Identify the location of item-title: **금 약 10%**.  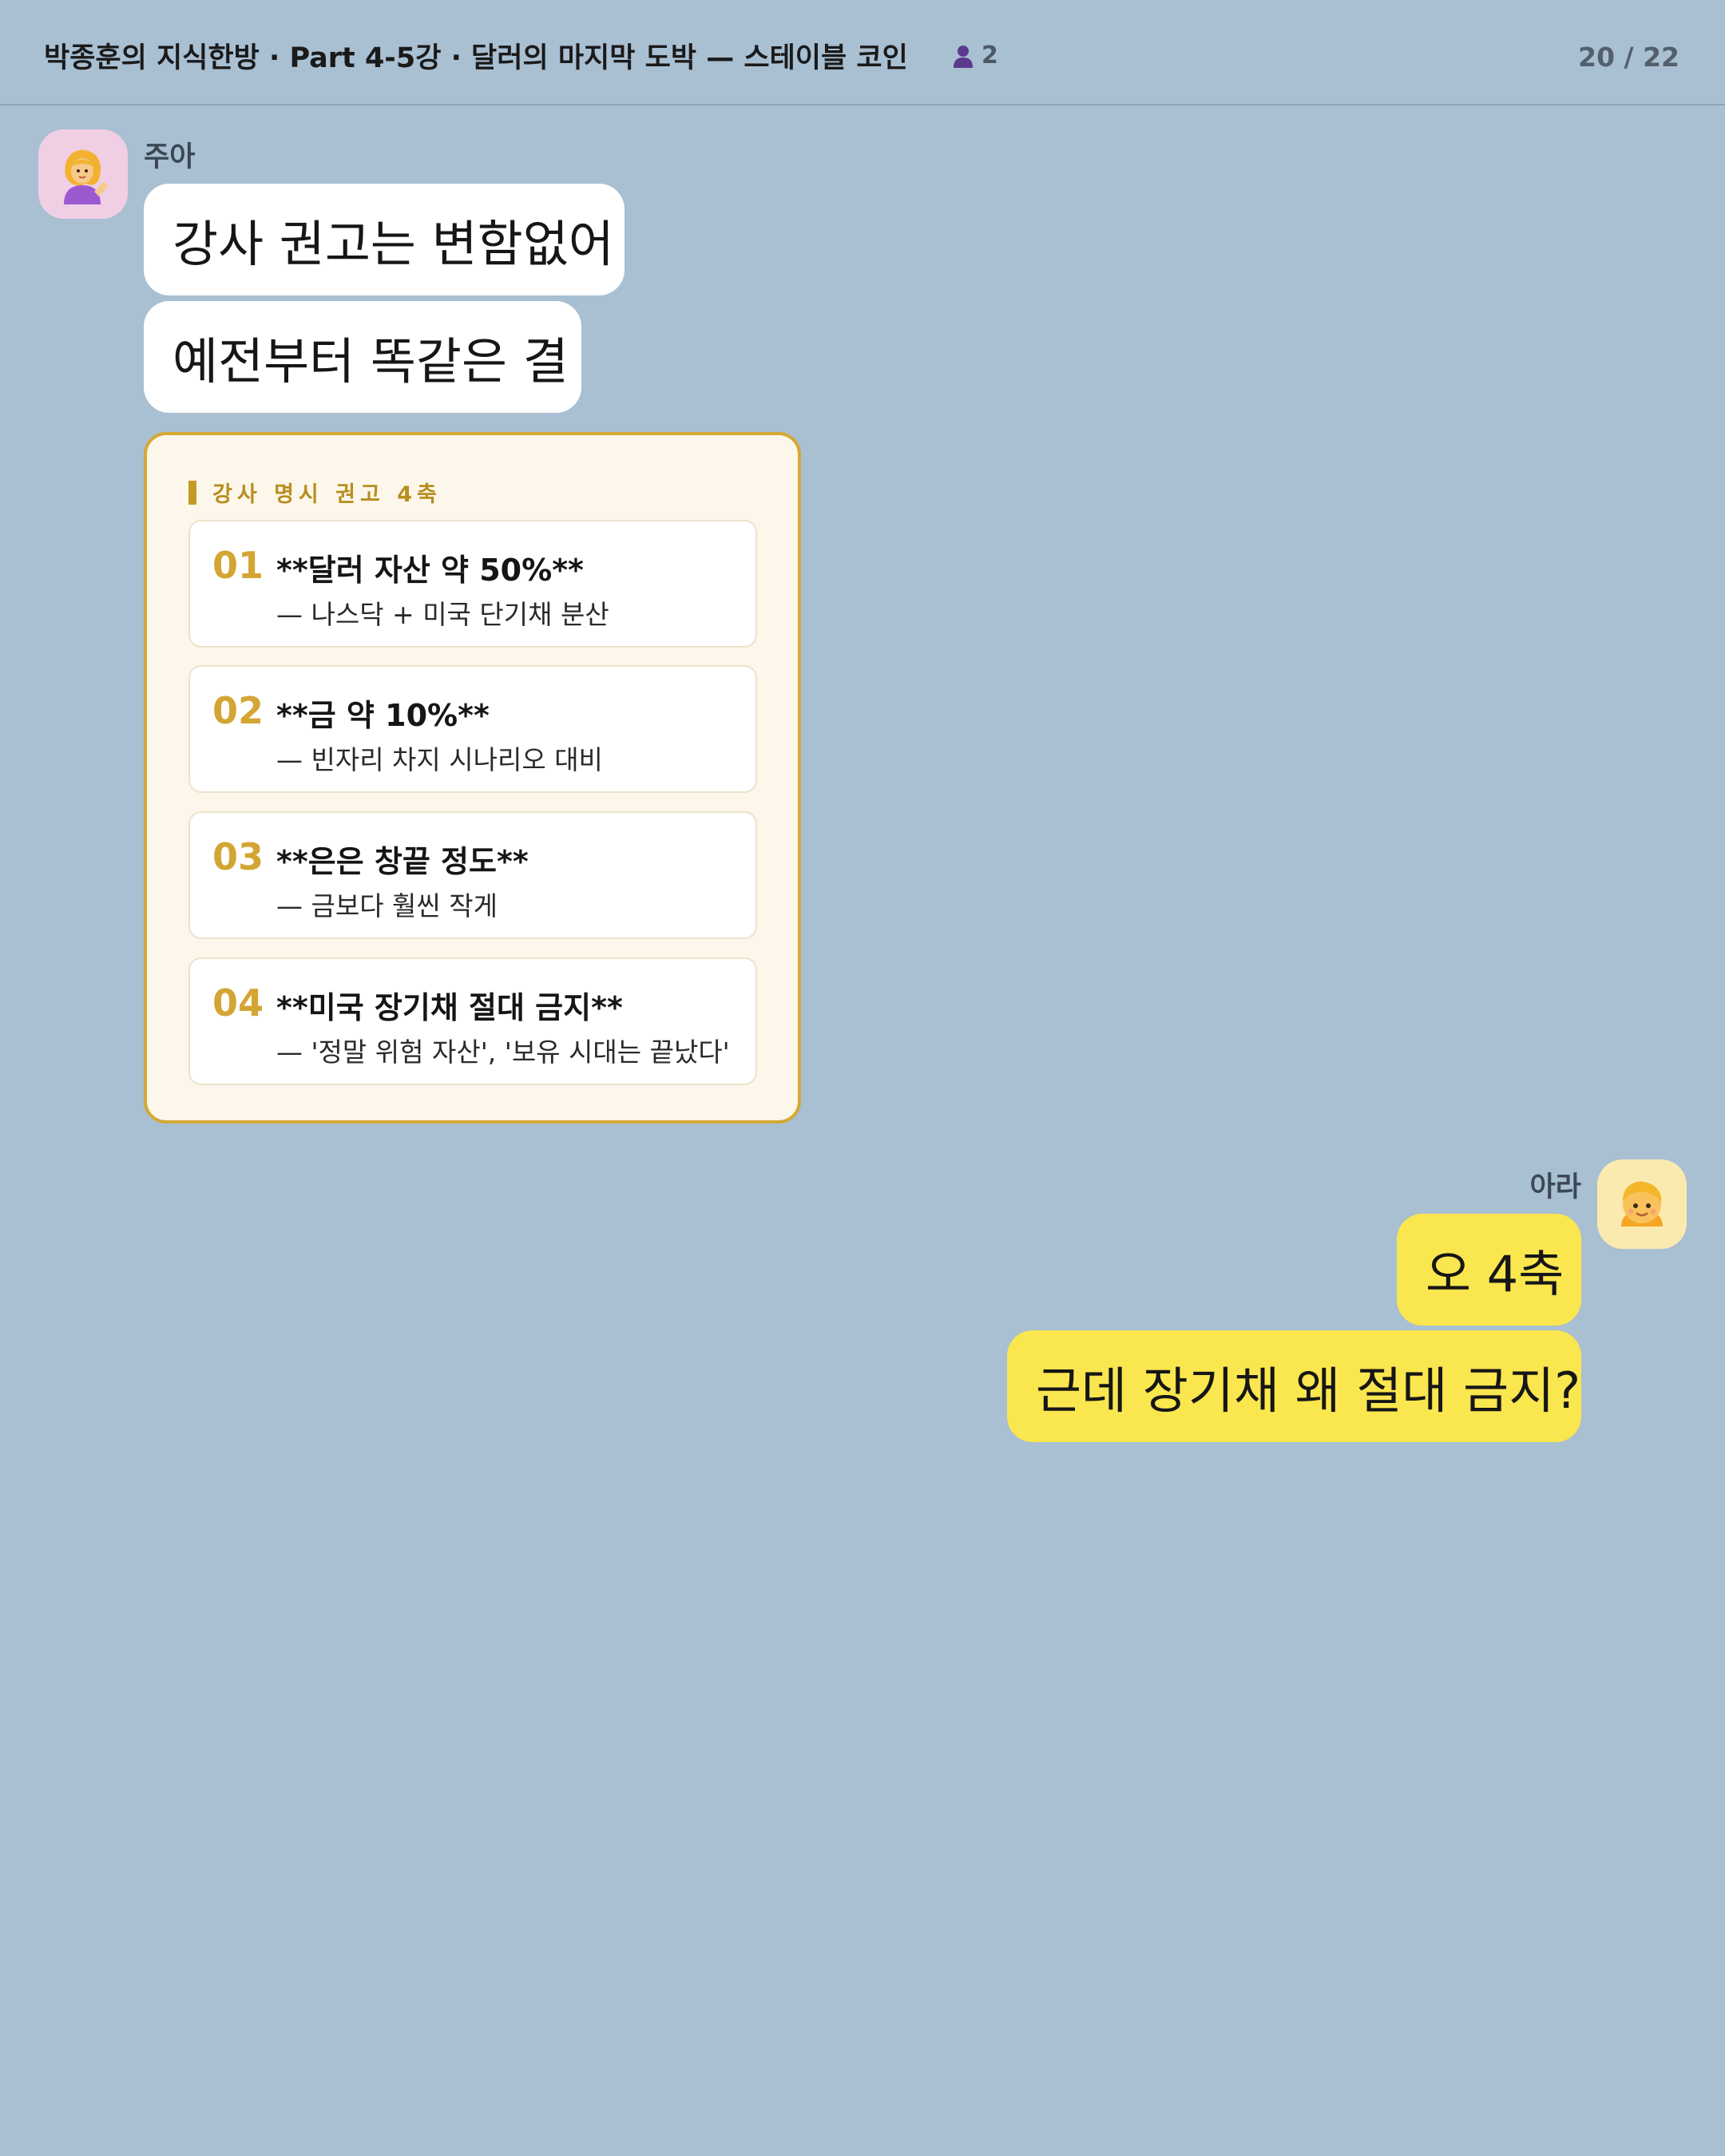
(383, 715).